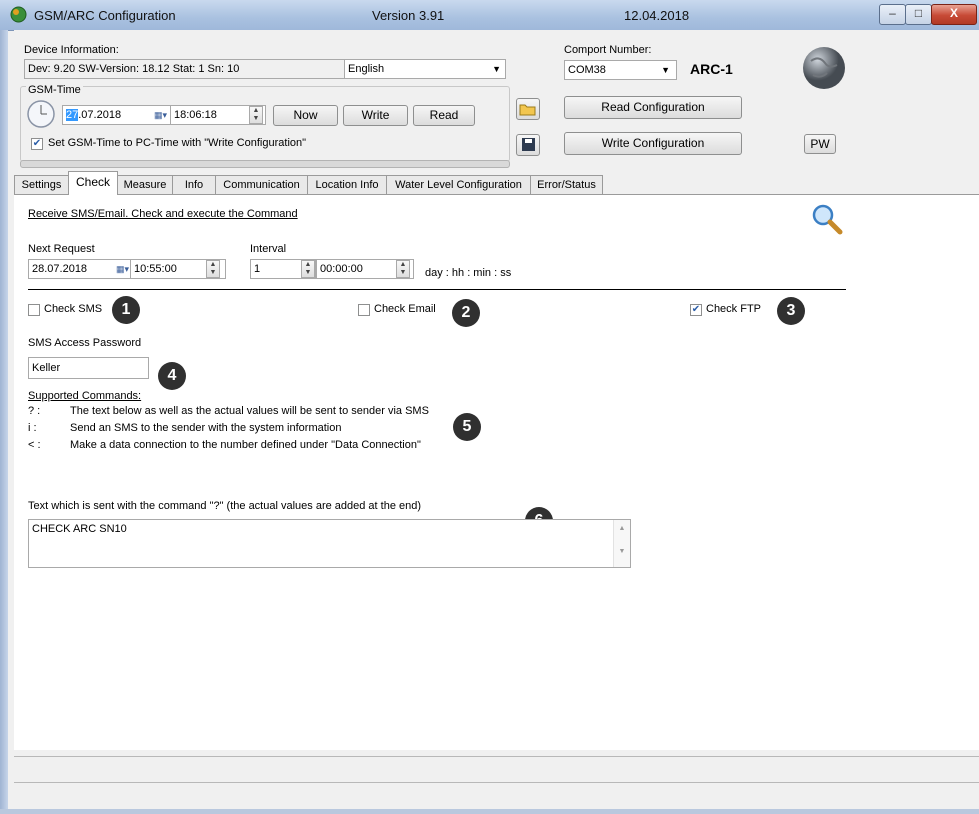 The width and height of the screenshot is (979, 814). Describe the element at coordinates (34, 411) in the screenshot. I see `command-key: ? :` at that location.